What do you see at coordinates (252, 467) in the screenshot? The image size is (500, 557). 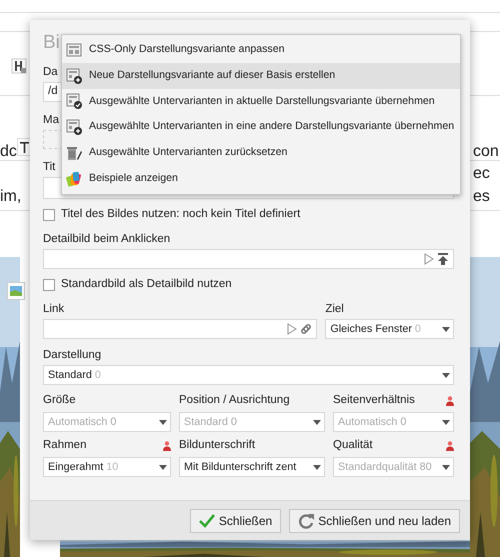 I see `select-field: Mit Bildunterschrift zent` at bounding box center [252, 467].